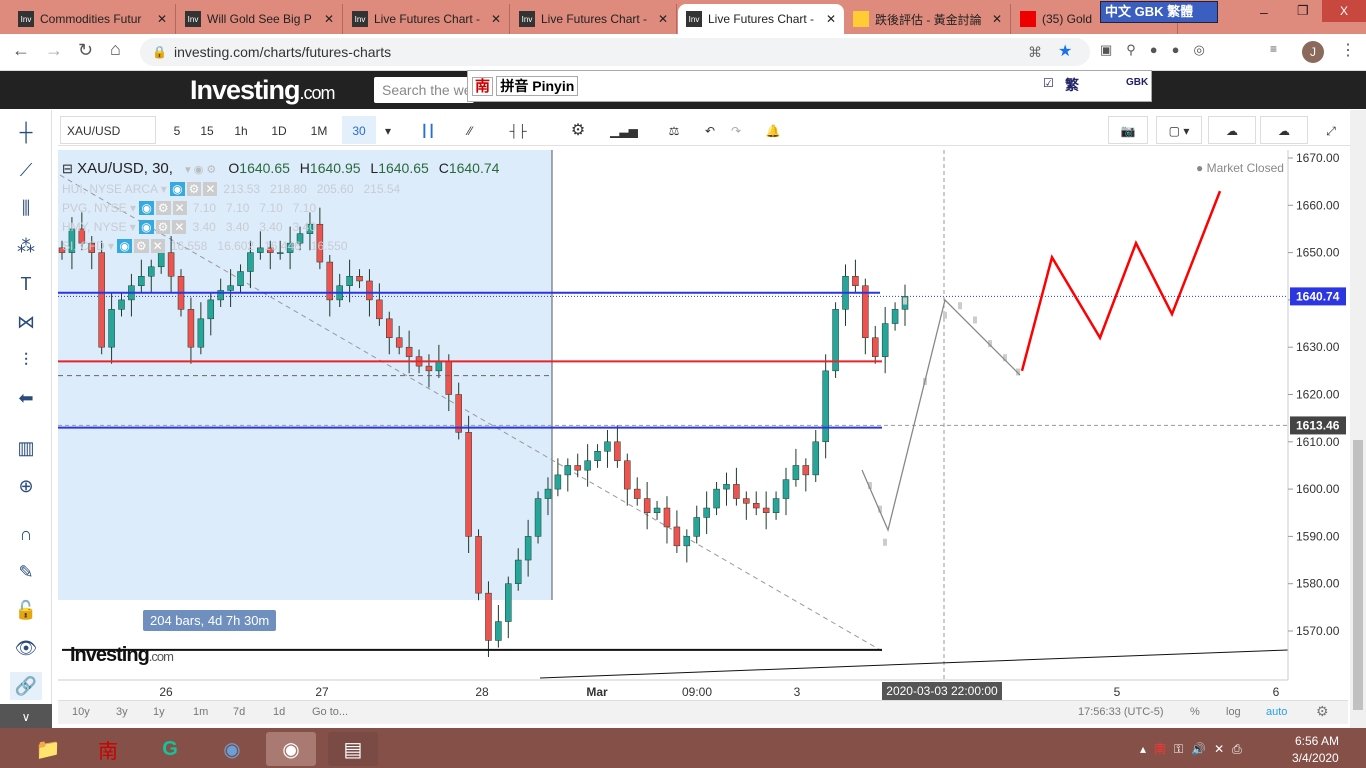 The width and height of the screenshot is (1366, 768). Describe the element at coordinates (125, 168) in the screenshot. I see `legend-title: XAU/USD, 30,` at that location.